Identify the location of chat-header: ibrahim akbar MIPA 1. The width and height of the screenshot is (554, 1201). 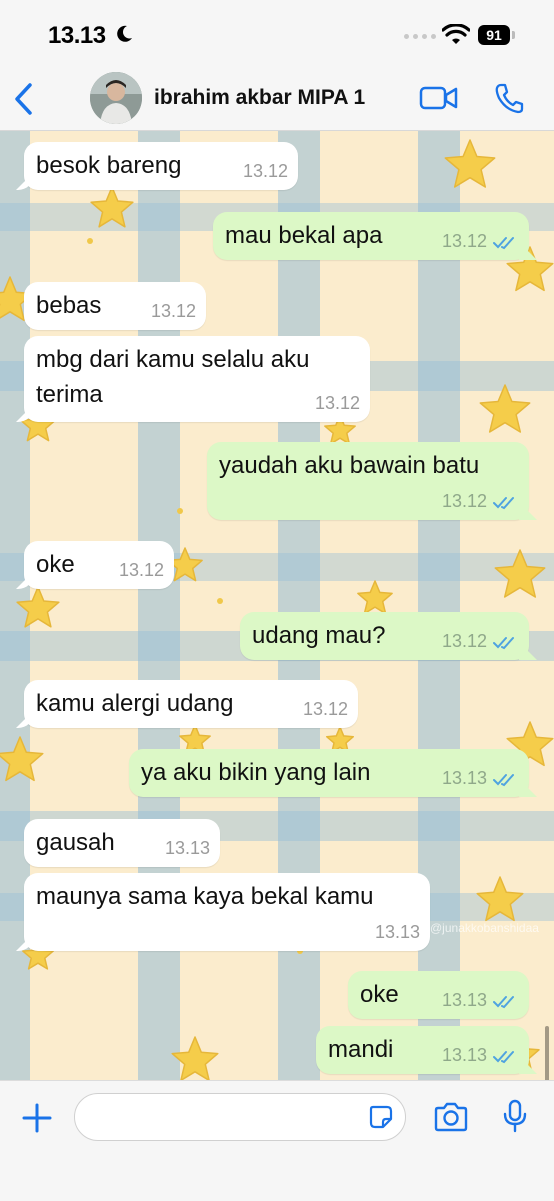
(277, 100).